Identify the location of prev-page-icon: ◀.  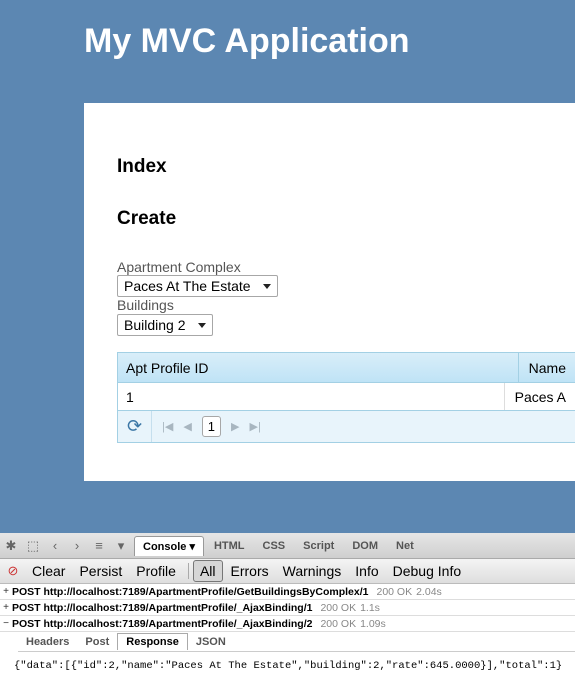
(187, 426).